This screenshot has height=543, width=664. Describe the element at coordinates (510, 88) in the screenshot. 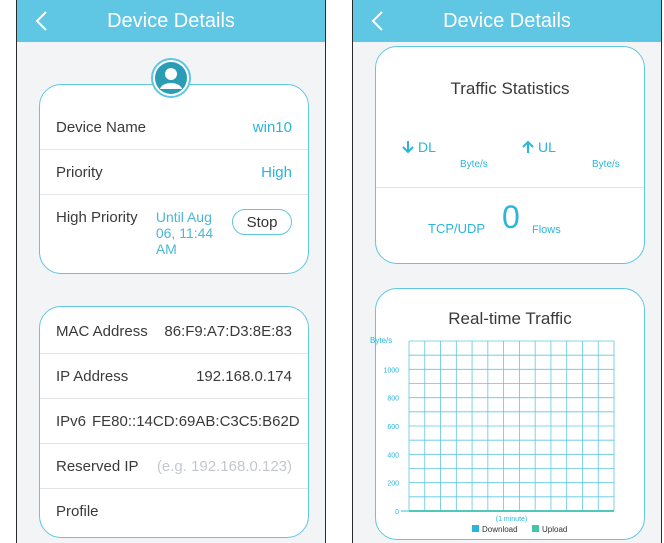

I see `traffic-statistics-title: Traffic Statistics` at that location.